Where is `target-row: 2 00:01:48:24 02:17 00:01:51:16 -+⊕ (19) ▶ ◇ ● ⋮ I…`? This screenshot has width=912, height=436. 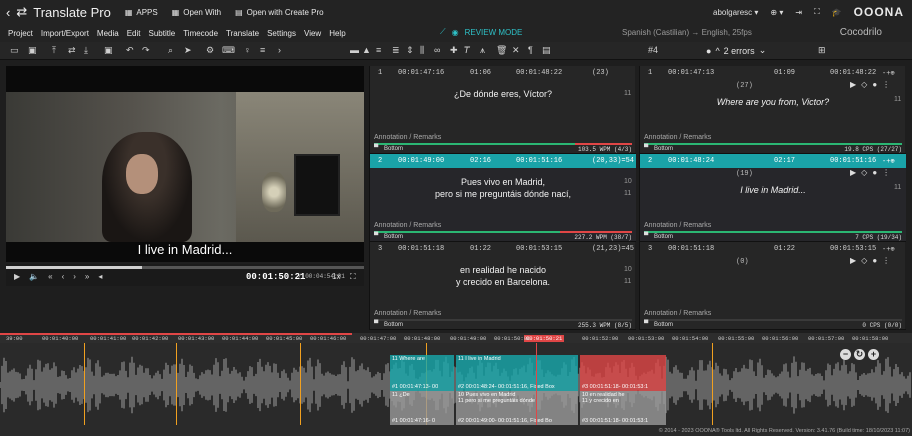
target-row: 2 00:01:48:24 02:17 00:01:51:16 -+⊕ (19) ▶ ◇ ● ⋮ I… is located at coordinates (773, 198).